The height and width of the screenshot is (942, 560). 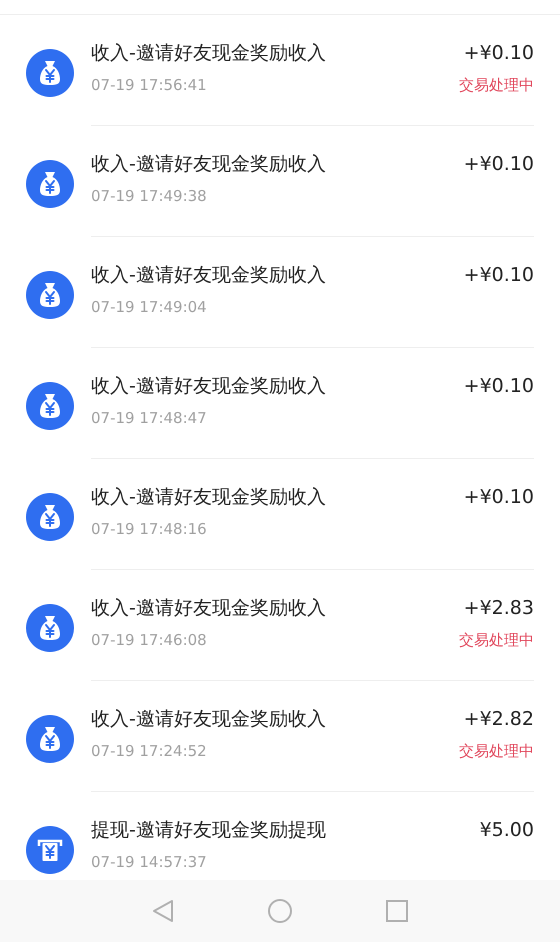 I want to click on transaction-time: 07-19 17:48:47, so click(x=149, y=418).